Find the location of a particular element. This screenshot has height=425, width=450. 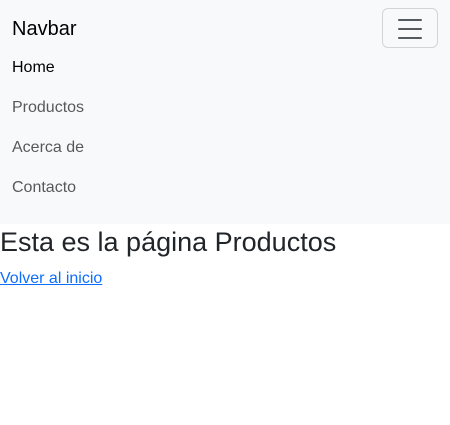

nav-link-home: Home is located at coordinates (33, 68).